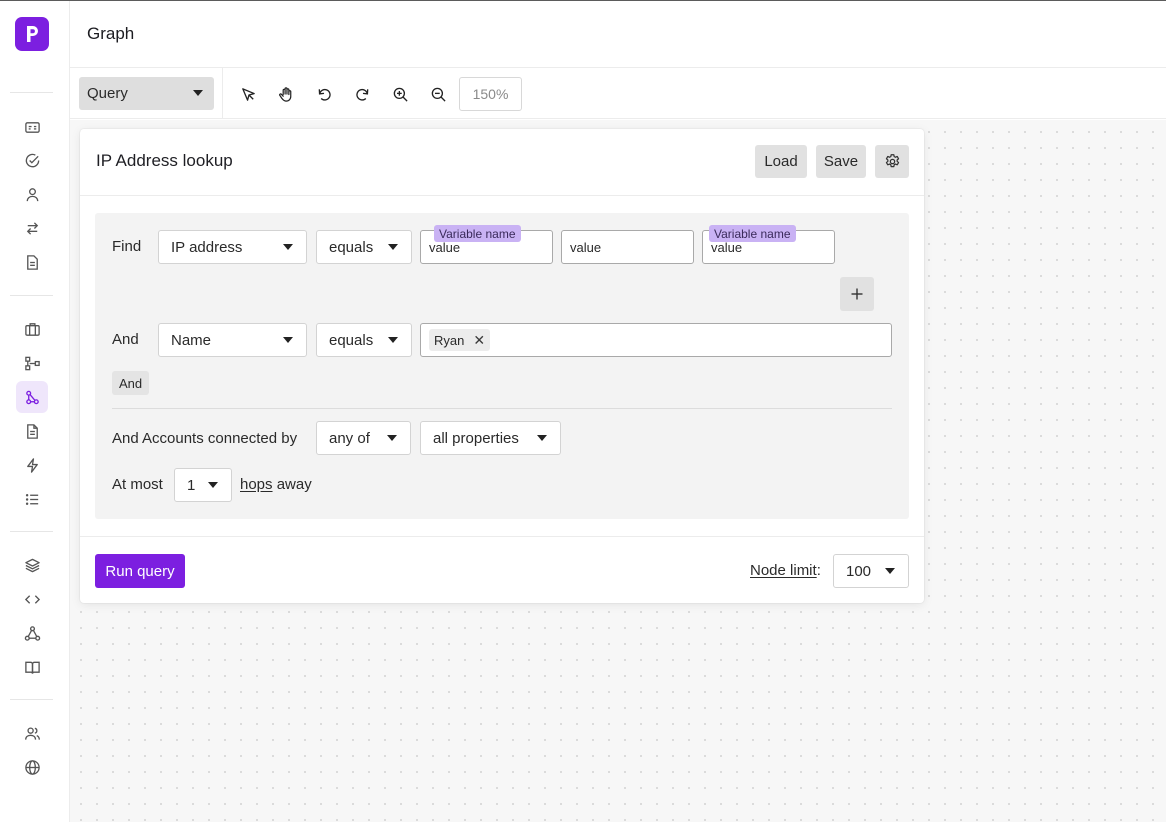 Image resolution: width=1166 pixels, height=822 pixels. Describe the element at coordinates (656, 340) in the screenshot. I see `and-value-input: Ryan ✕` at that location.